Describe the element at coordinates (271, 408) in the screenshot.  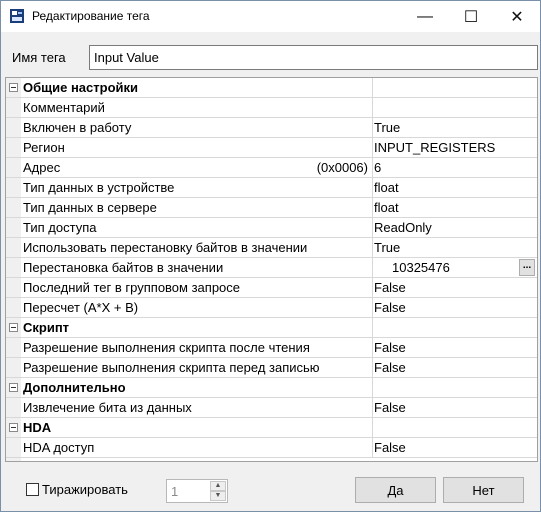
I see `property-row: Извлечение бита из данных False` at that location.